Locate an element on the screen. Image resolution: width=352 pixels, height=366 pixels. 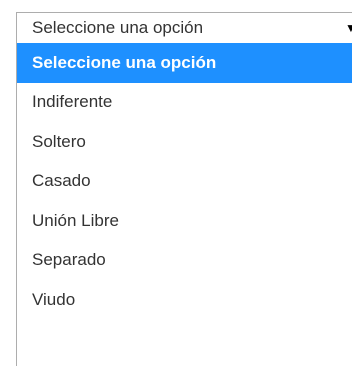
marital-status-select: Seleccione una opción ▼ is located at coordinates (184, 28).